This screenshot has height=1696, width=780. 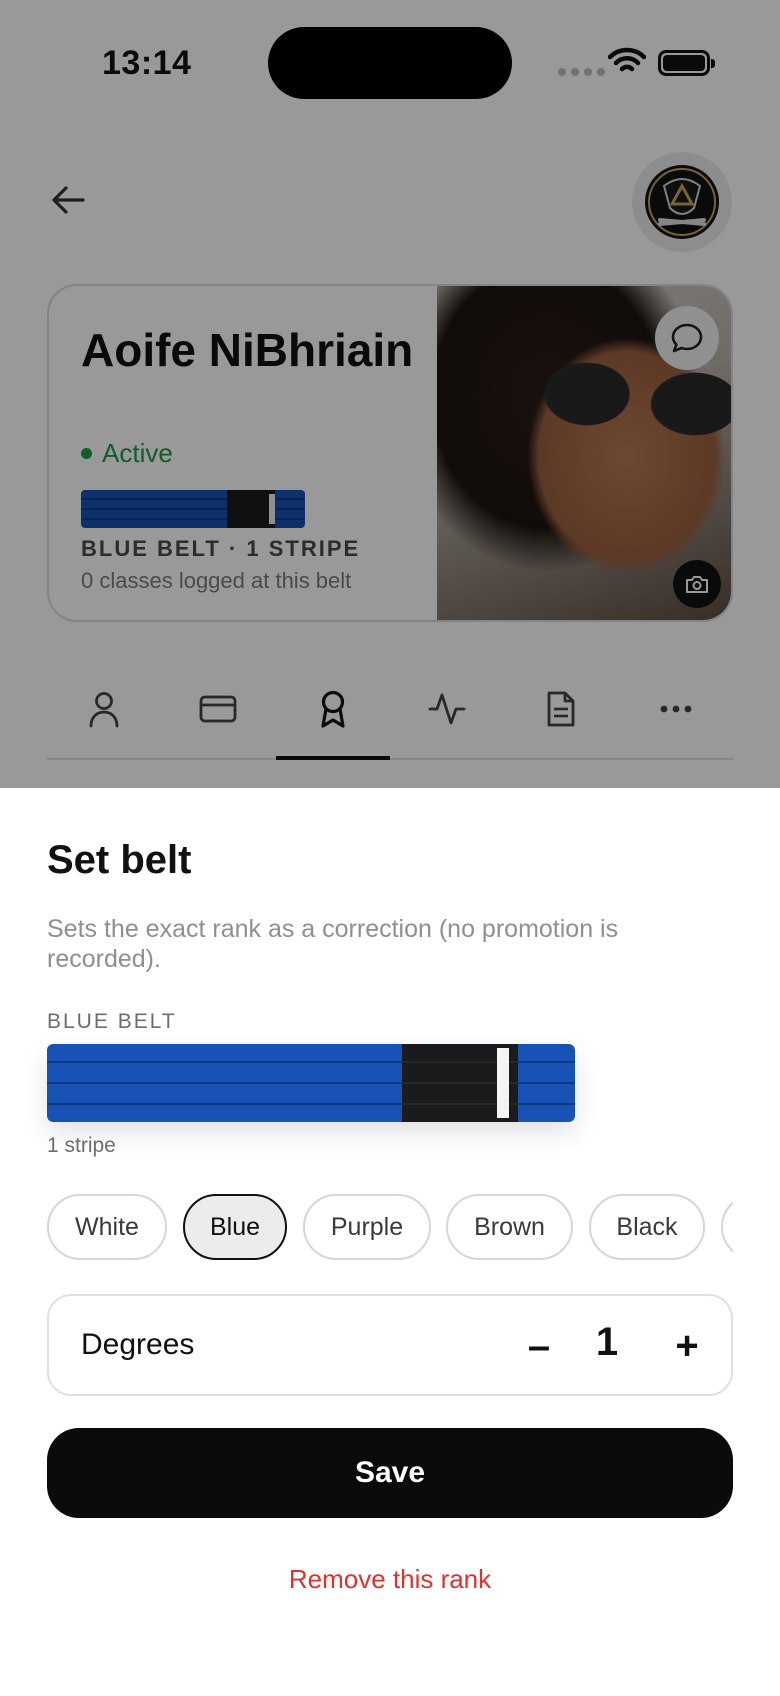 What do you see at coordinates (390, 1579) in the screenshot?
I see `remove-rank-button: Remove this rank` at bounding box center [390, 1579].